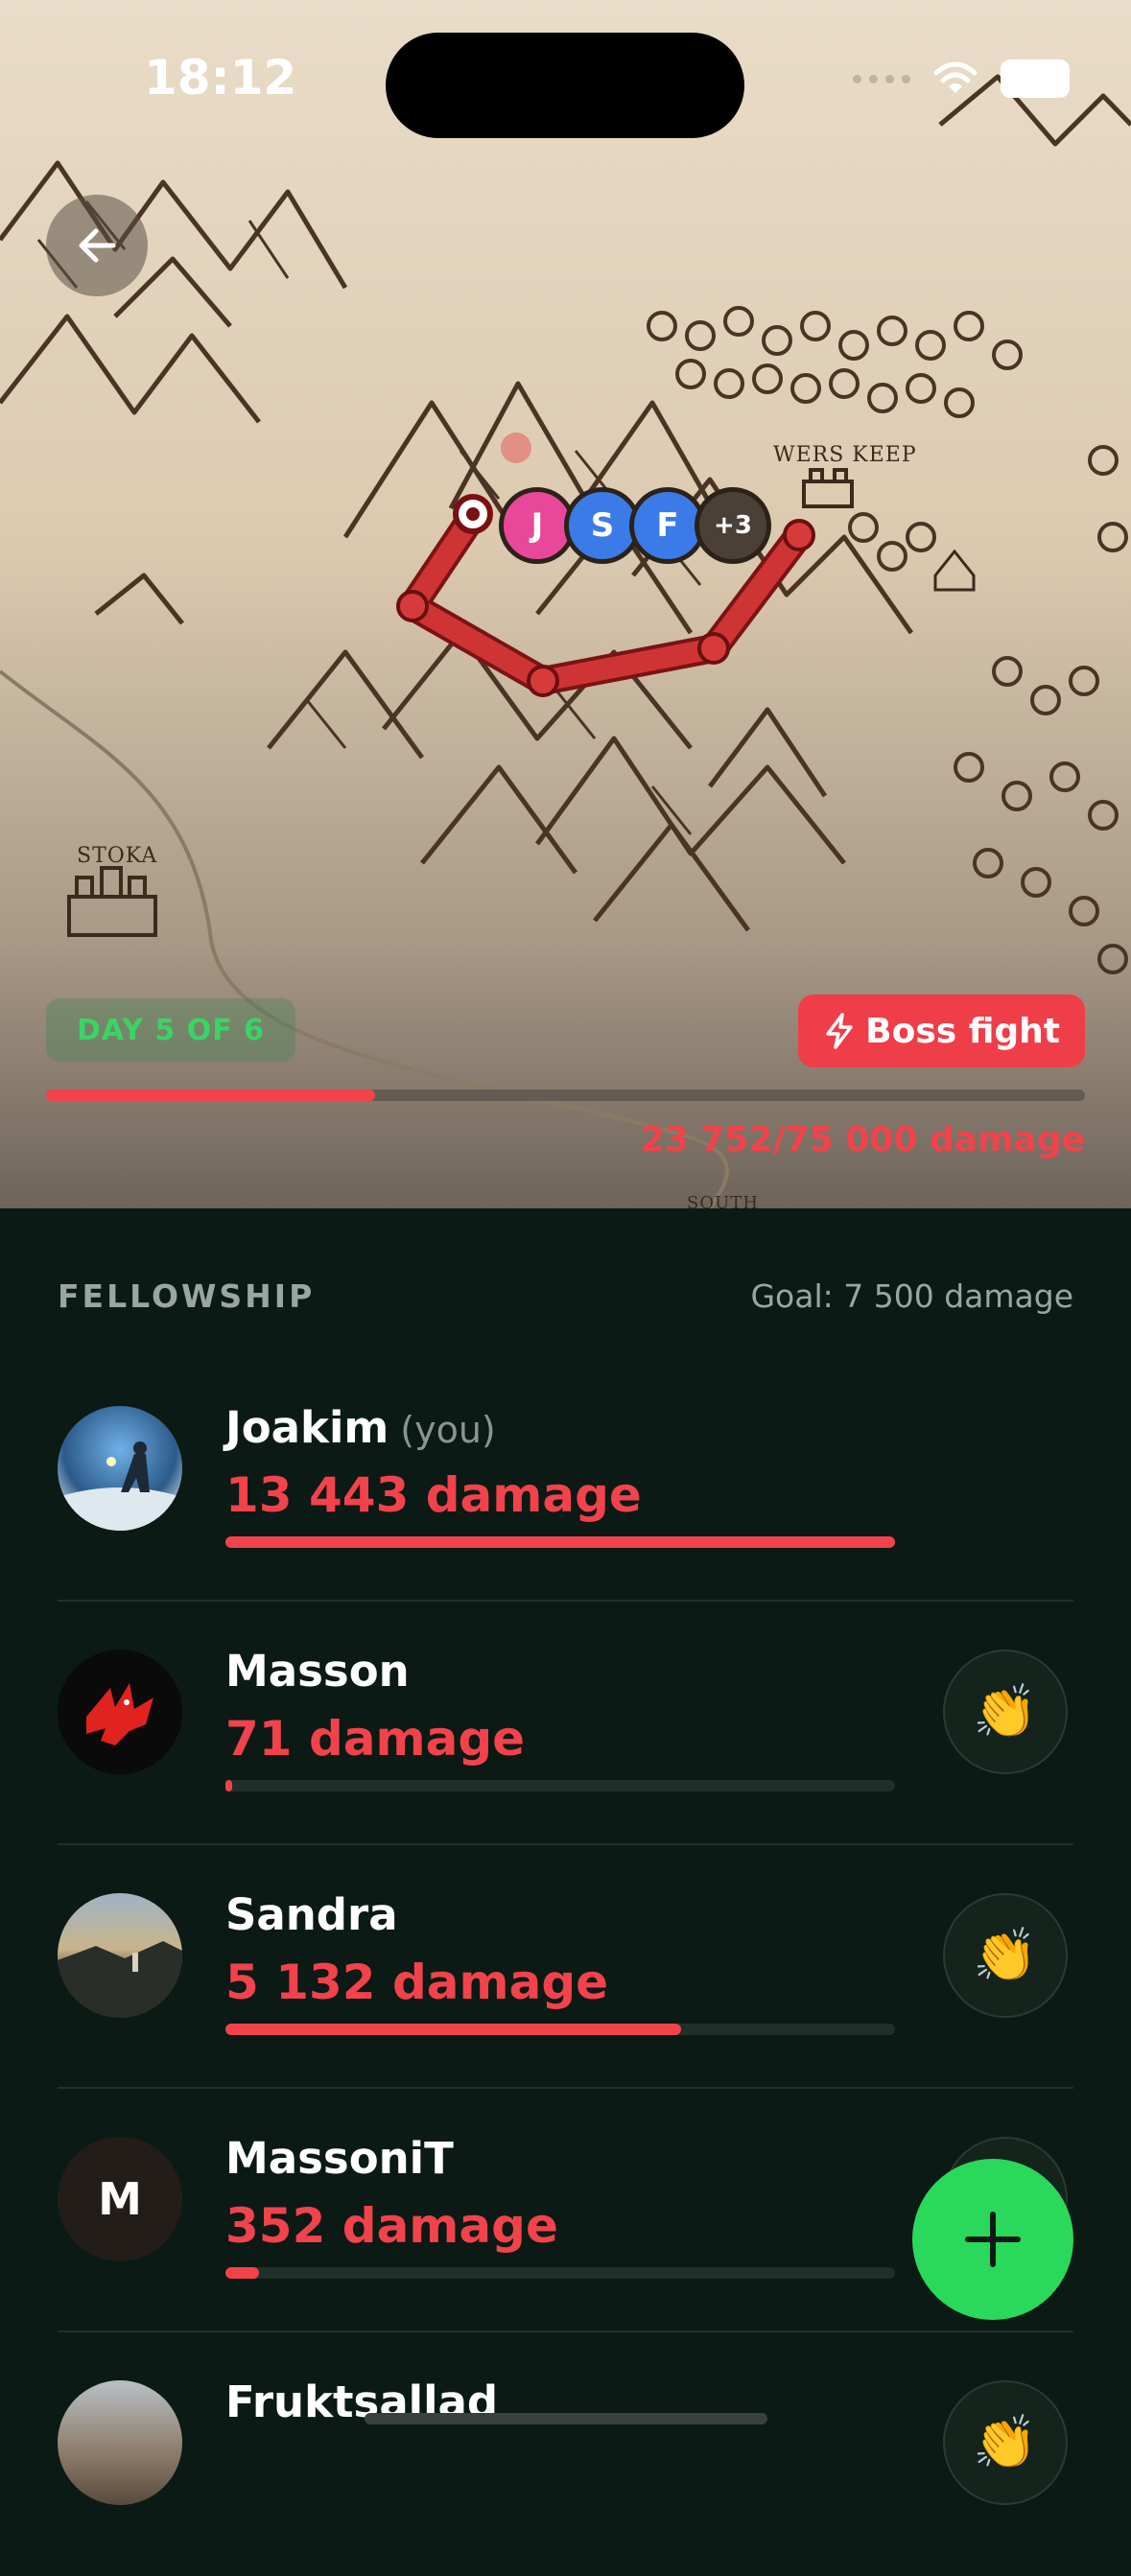  Describe the element at coordinates (221, 77) in the screenshot. I see `status-time: 18:12` at that location.